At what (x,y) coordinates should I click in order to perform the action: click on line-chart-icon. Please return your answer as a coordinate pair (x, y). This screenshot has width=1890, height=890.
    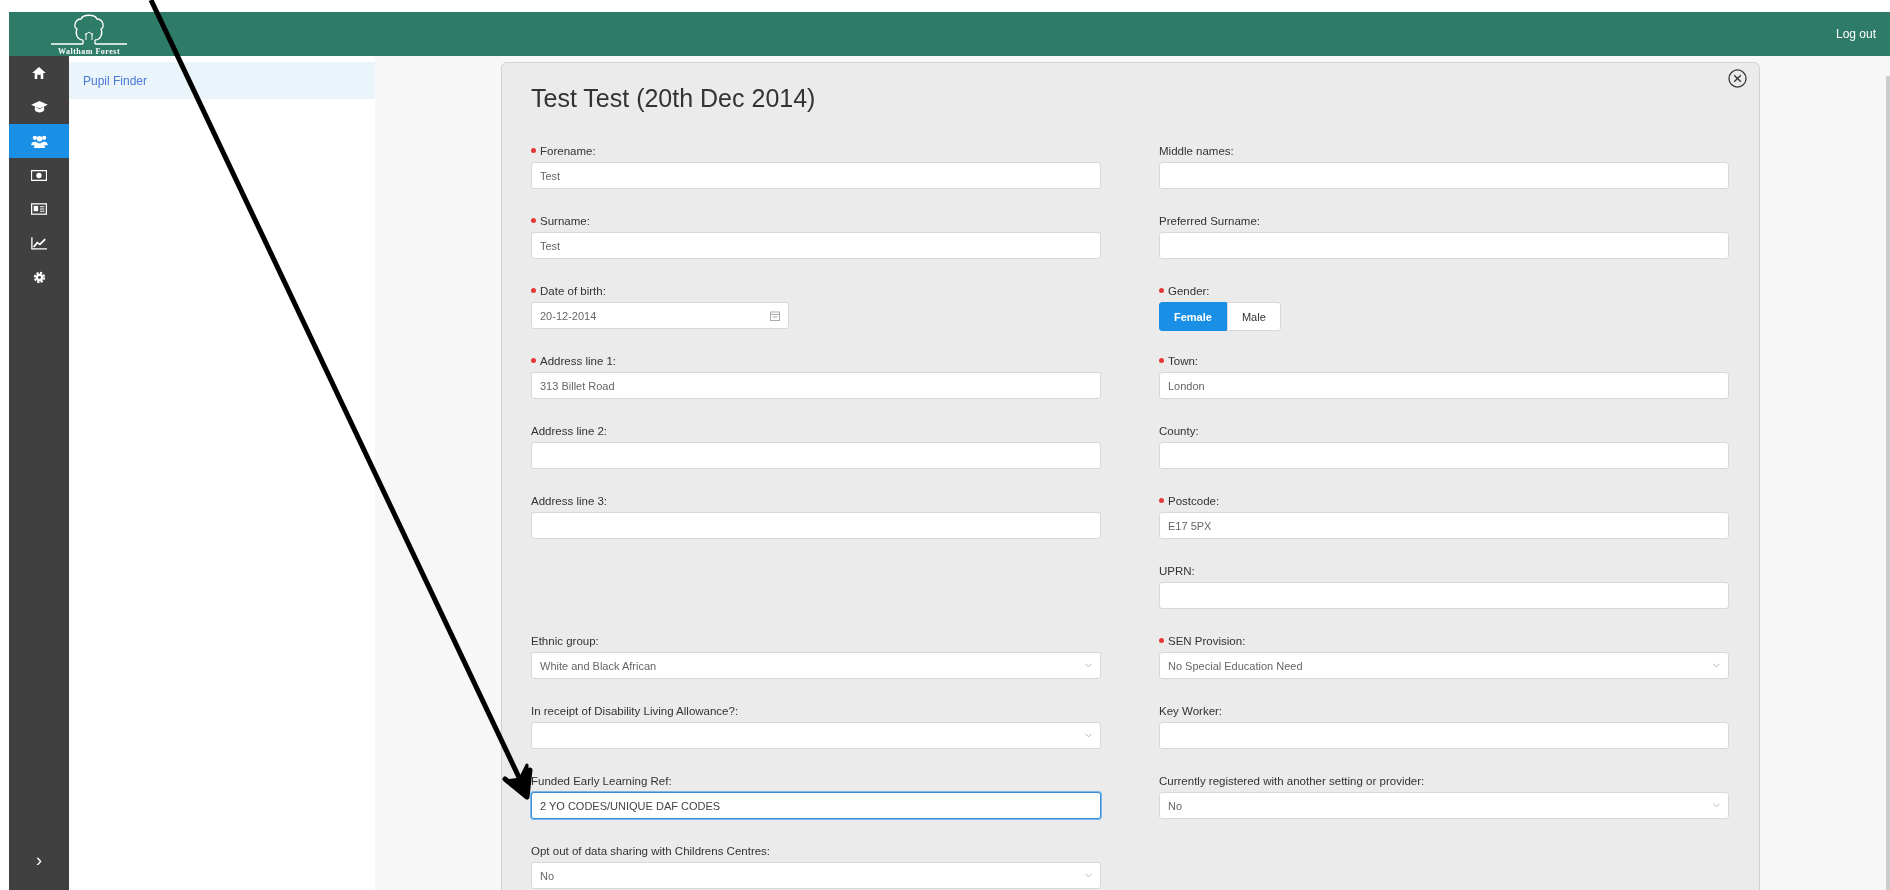
    Looking at the image, I should click on (39, 243).